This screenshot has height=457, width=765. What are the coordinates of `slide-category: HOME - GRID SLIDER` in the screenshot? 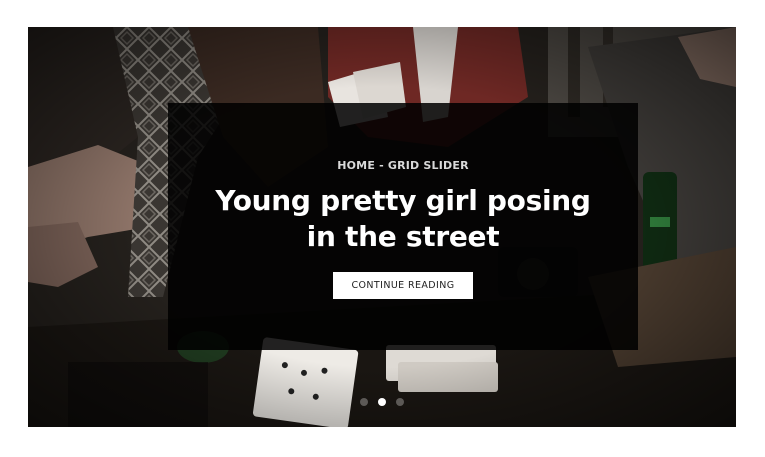 It's located at (403, 165).